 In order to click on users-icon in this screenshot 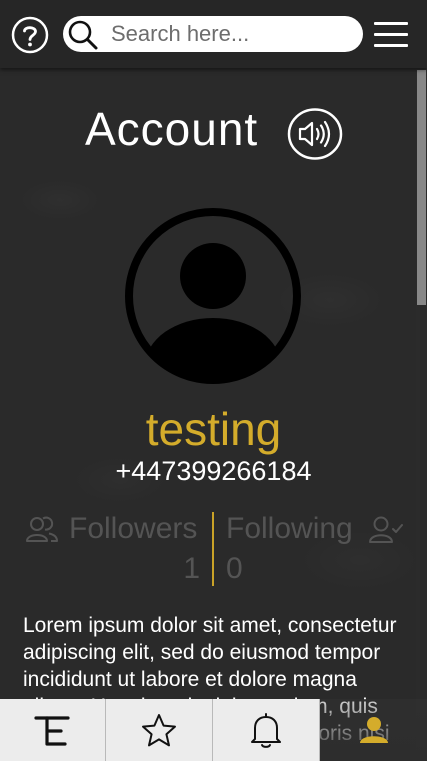, I will do `click(42, 529)`.